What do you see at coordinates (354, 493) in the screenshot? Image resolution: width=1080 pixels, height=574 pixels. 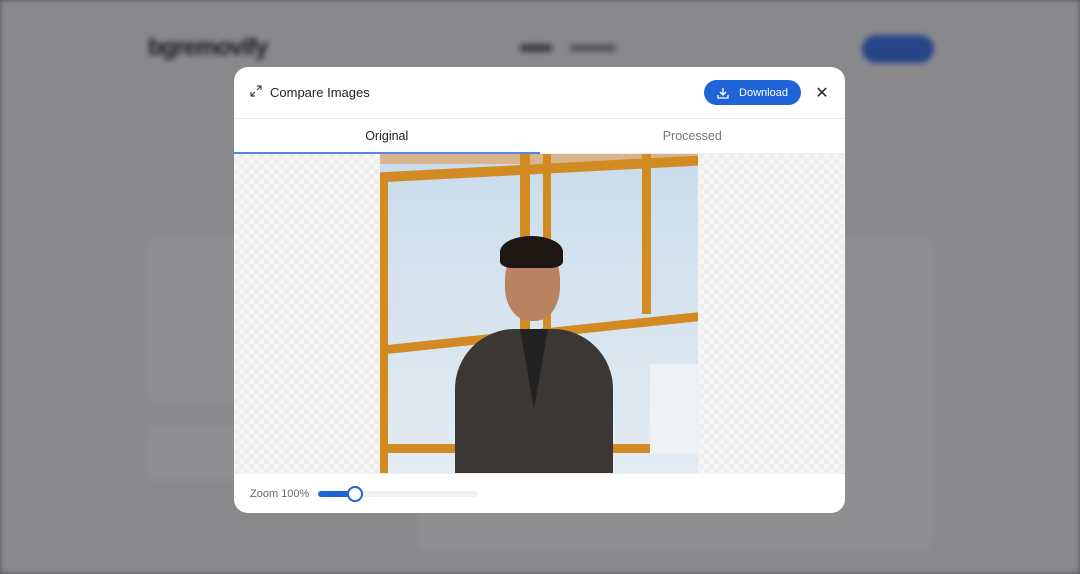 I see `zoom-slider-handle` at bounding box center [354, 493].